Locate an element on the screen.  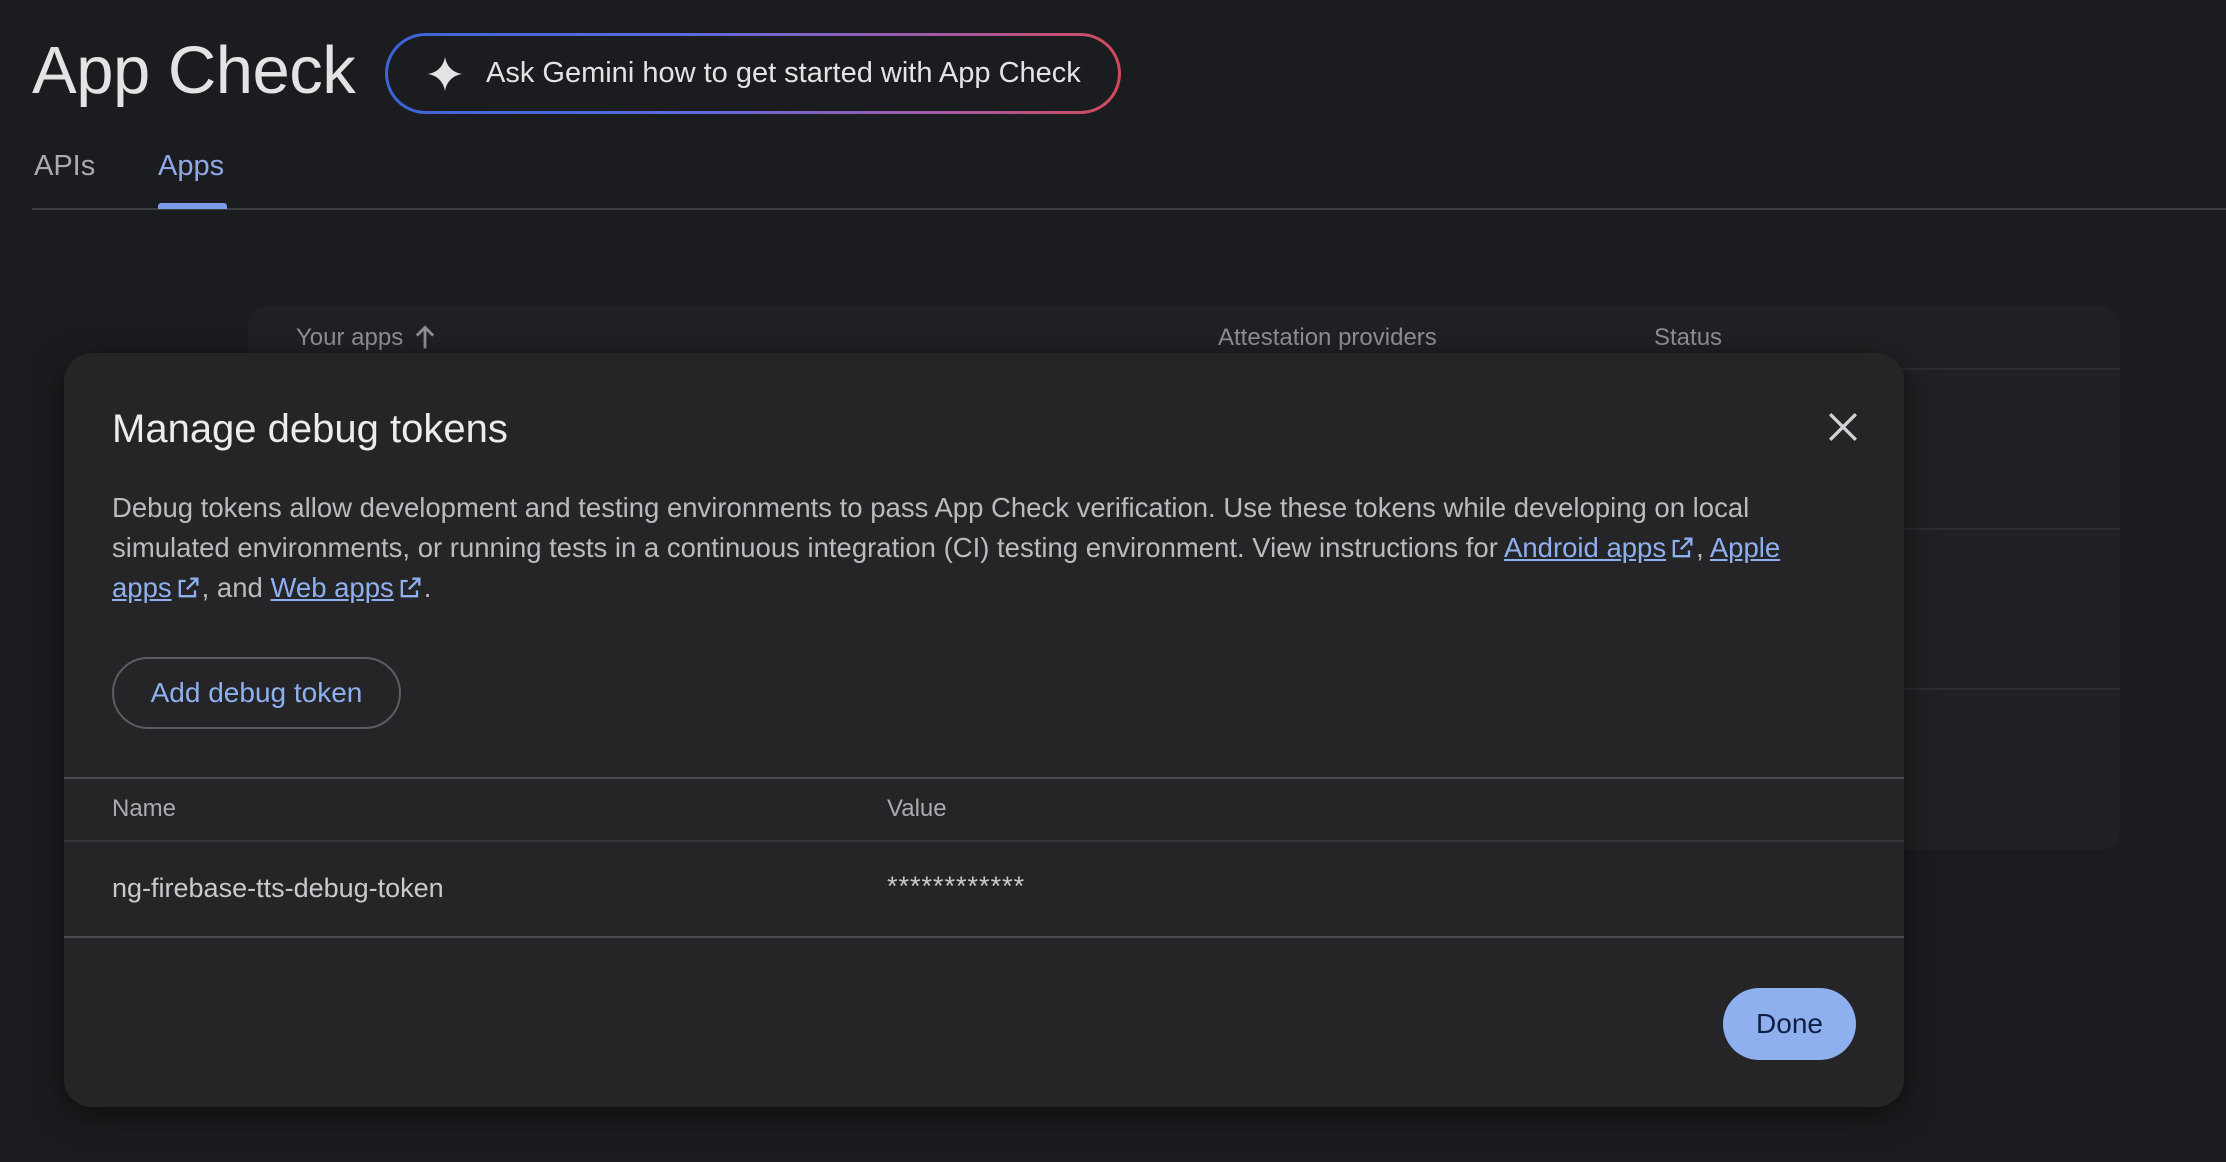
column-your-apps-label: Your apps is located at coordinates (350, 337).